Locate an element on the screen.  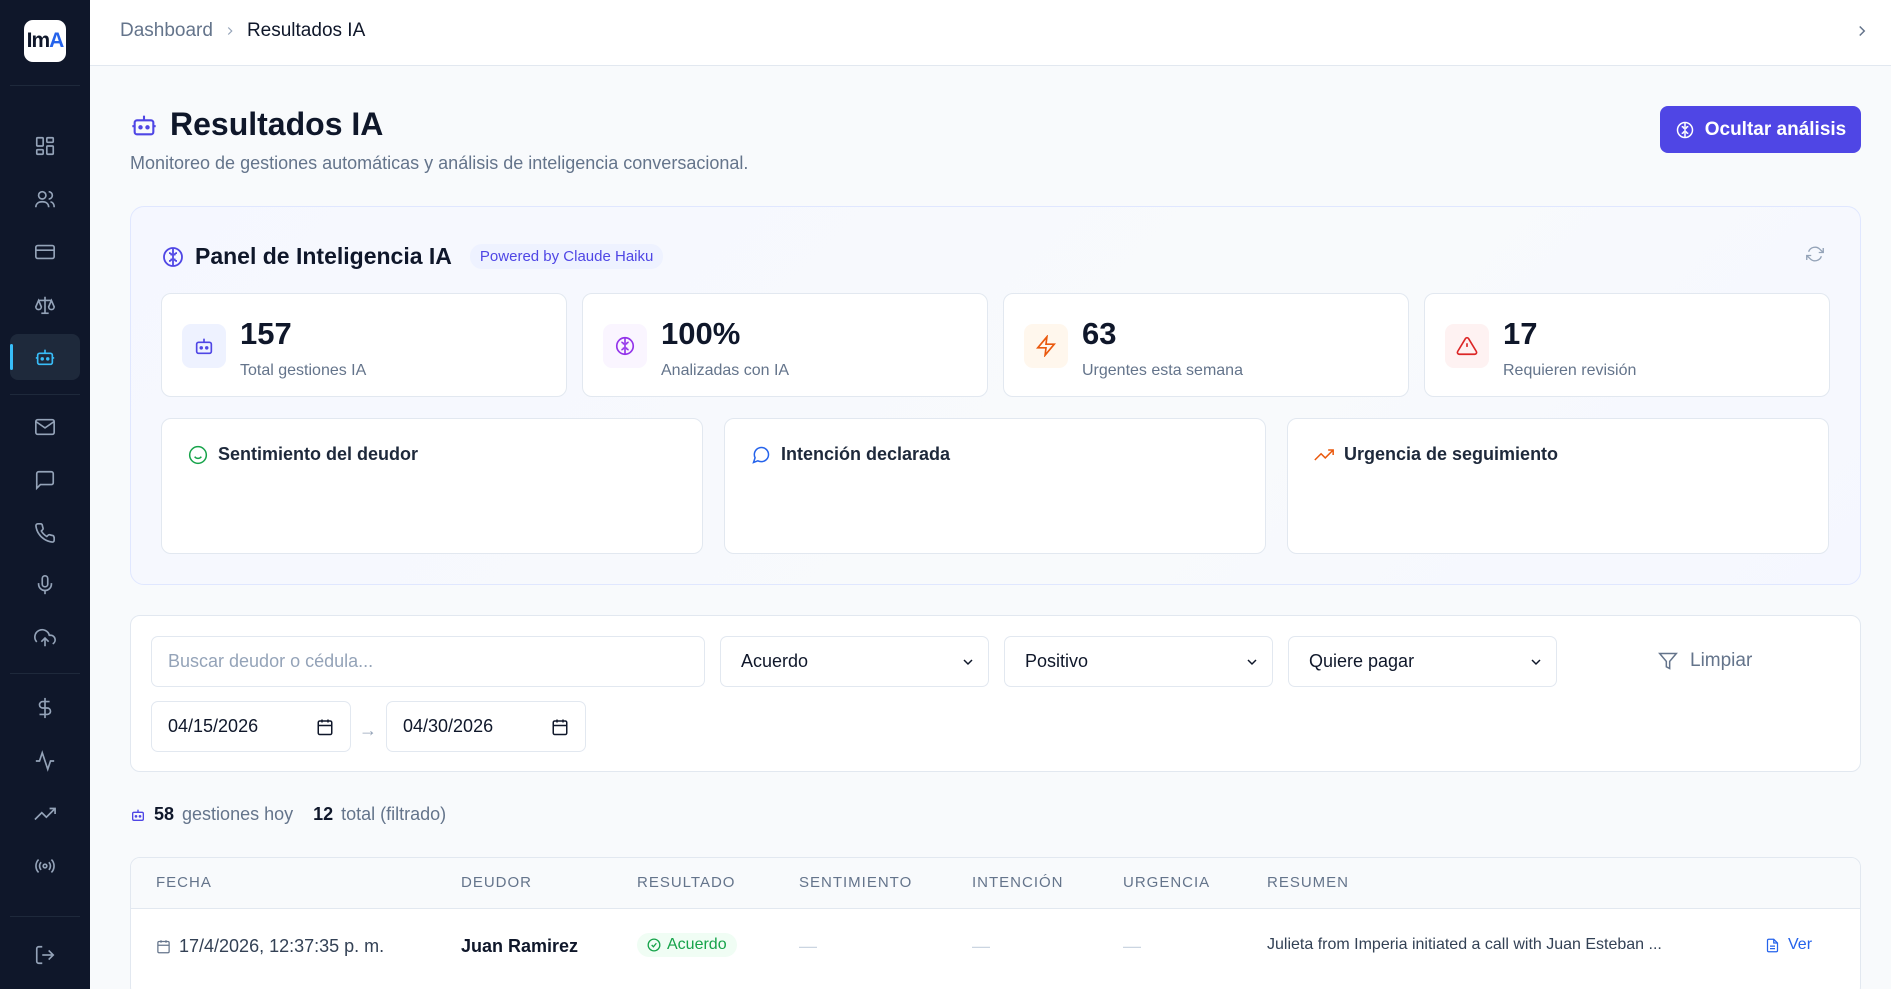
column-header-intencion: INTENCIÓN is located at coordinates (1018, 882).